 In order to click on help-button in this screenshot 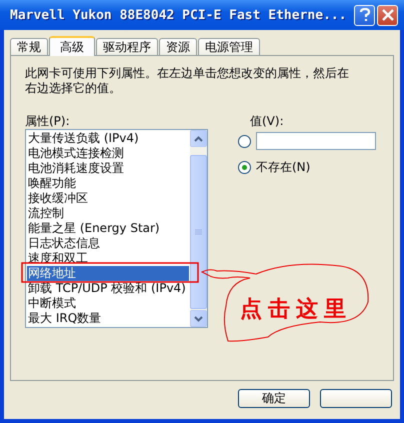, I will do `click(364, 15)`.